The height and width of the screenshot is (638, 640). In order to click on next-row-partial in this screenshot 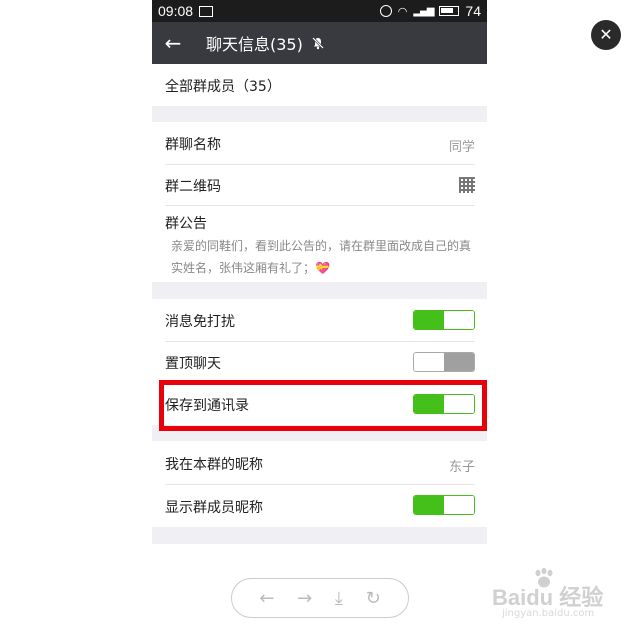, I will do `click(319, 550)`.